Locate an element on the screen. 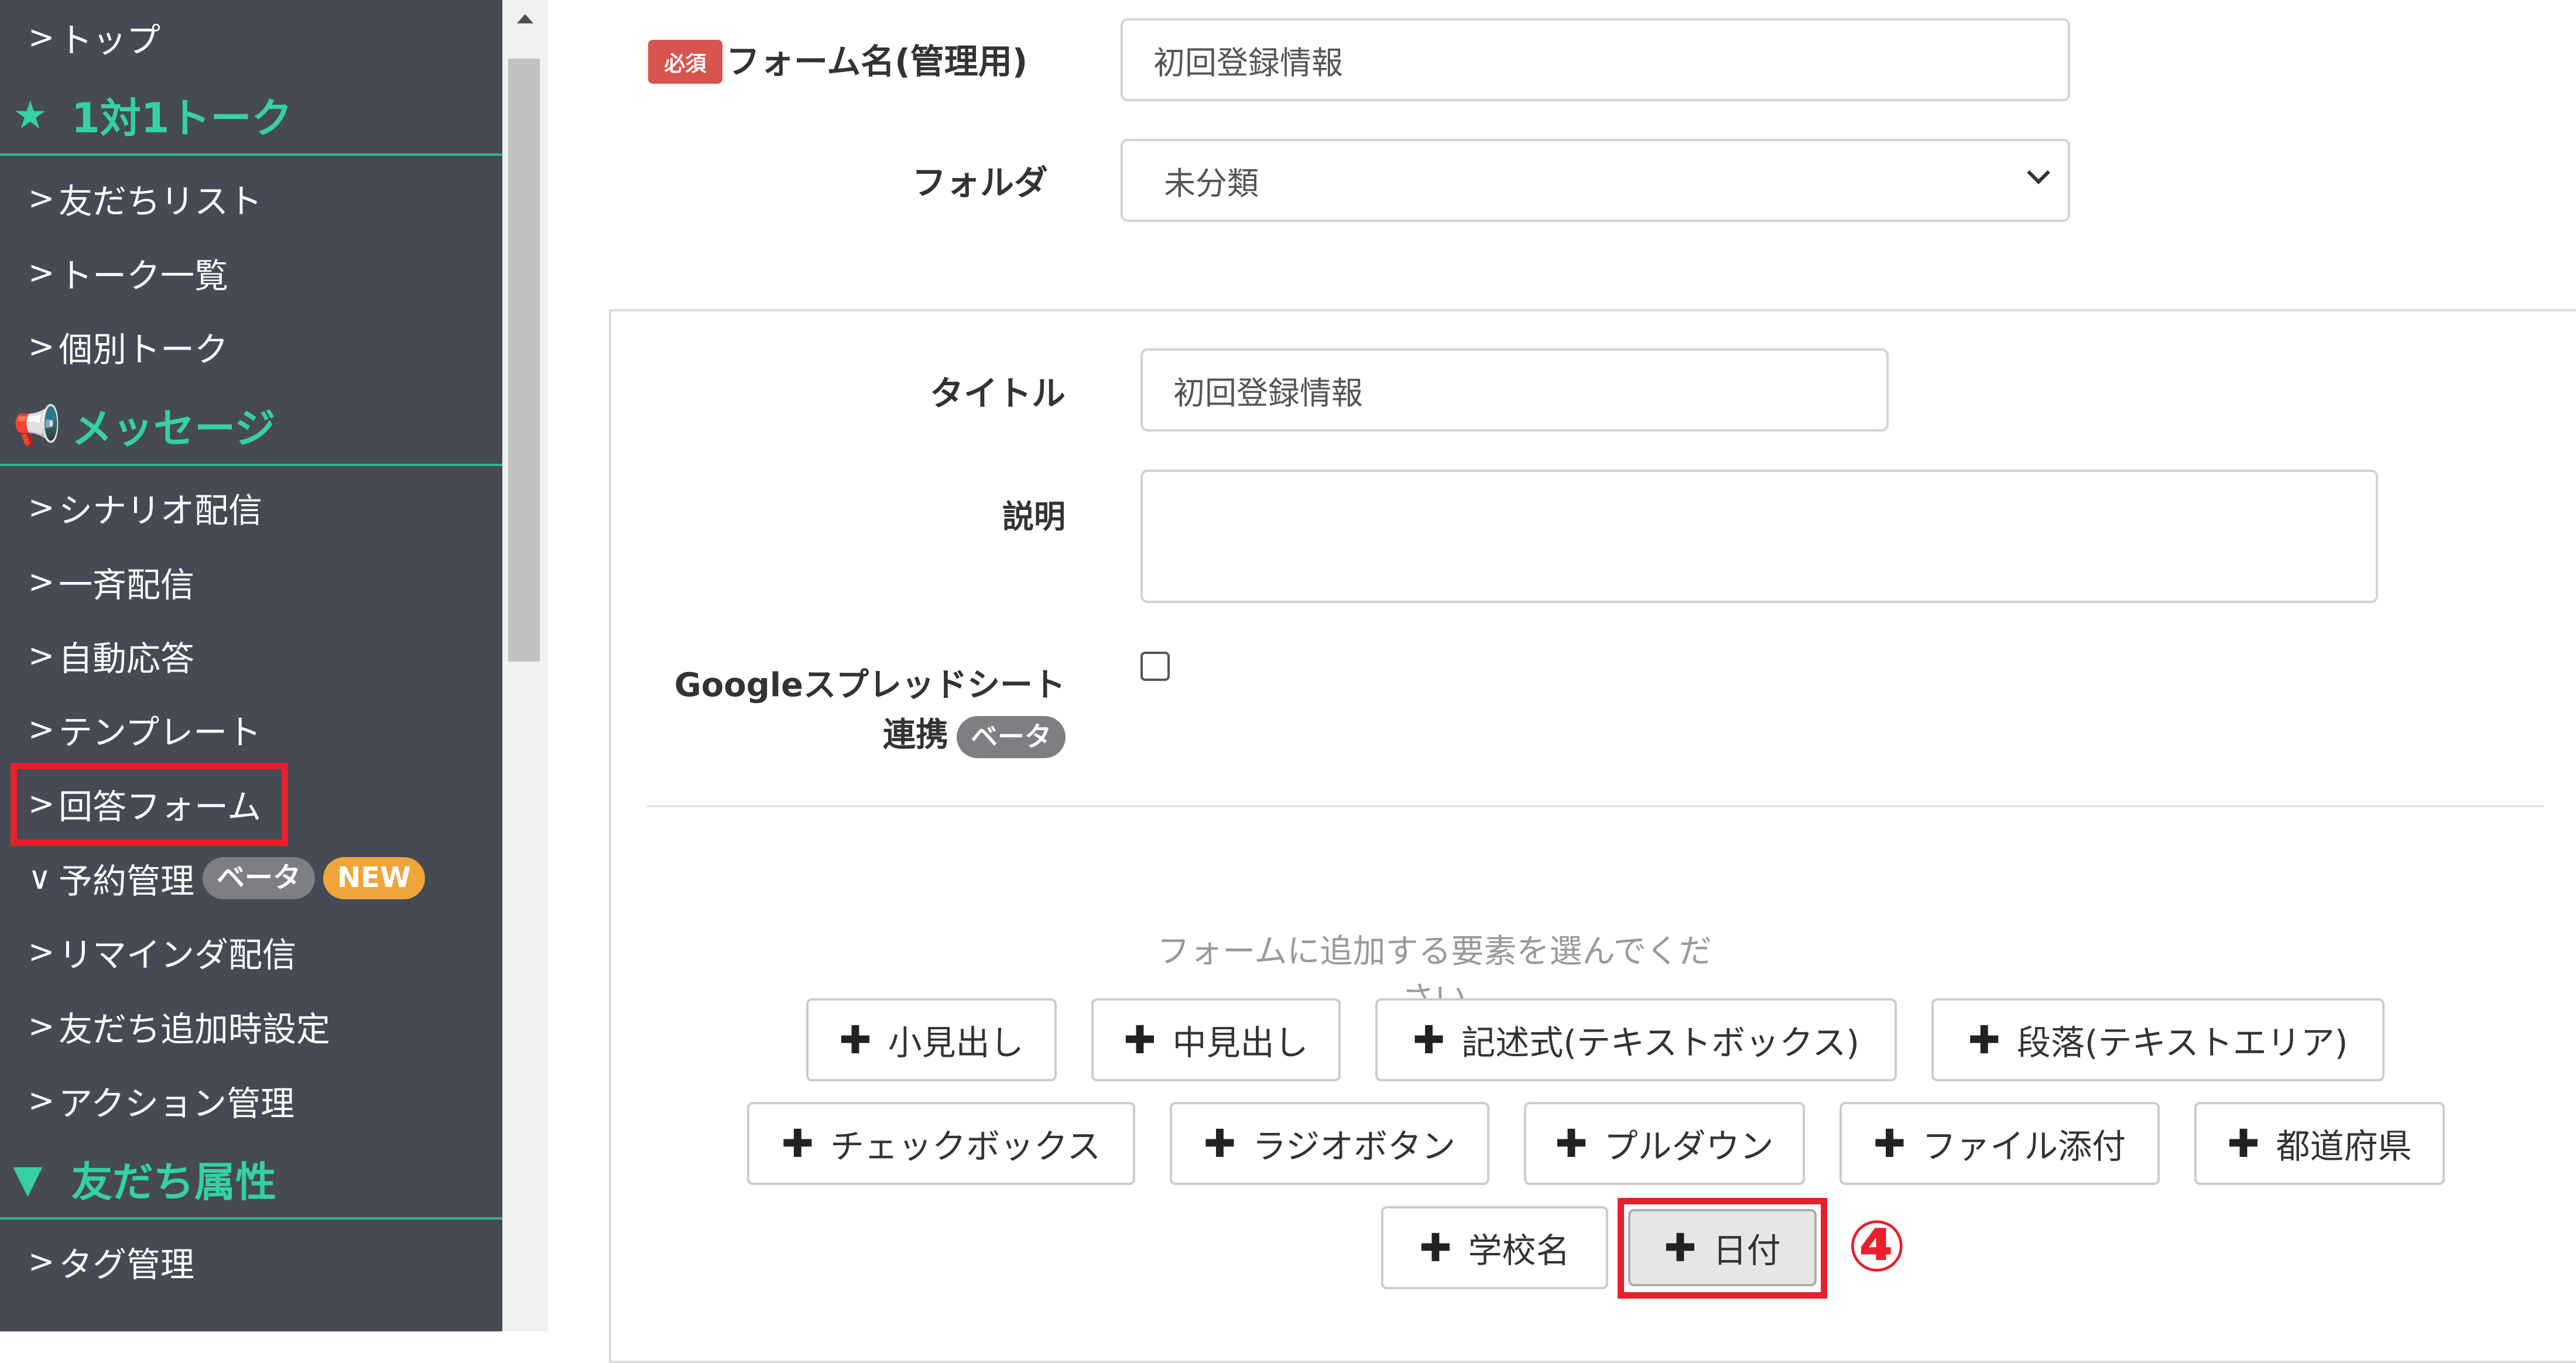 The height and width of the screenshot is (1363, 2576). sidebar-item-auto-reply: > 自動応答 is located at coordinates (251, 655).